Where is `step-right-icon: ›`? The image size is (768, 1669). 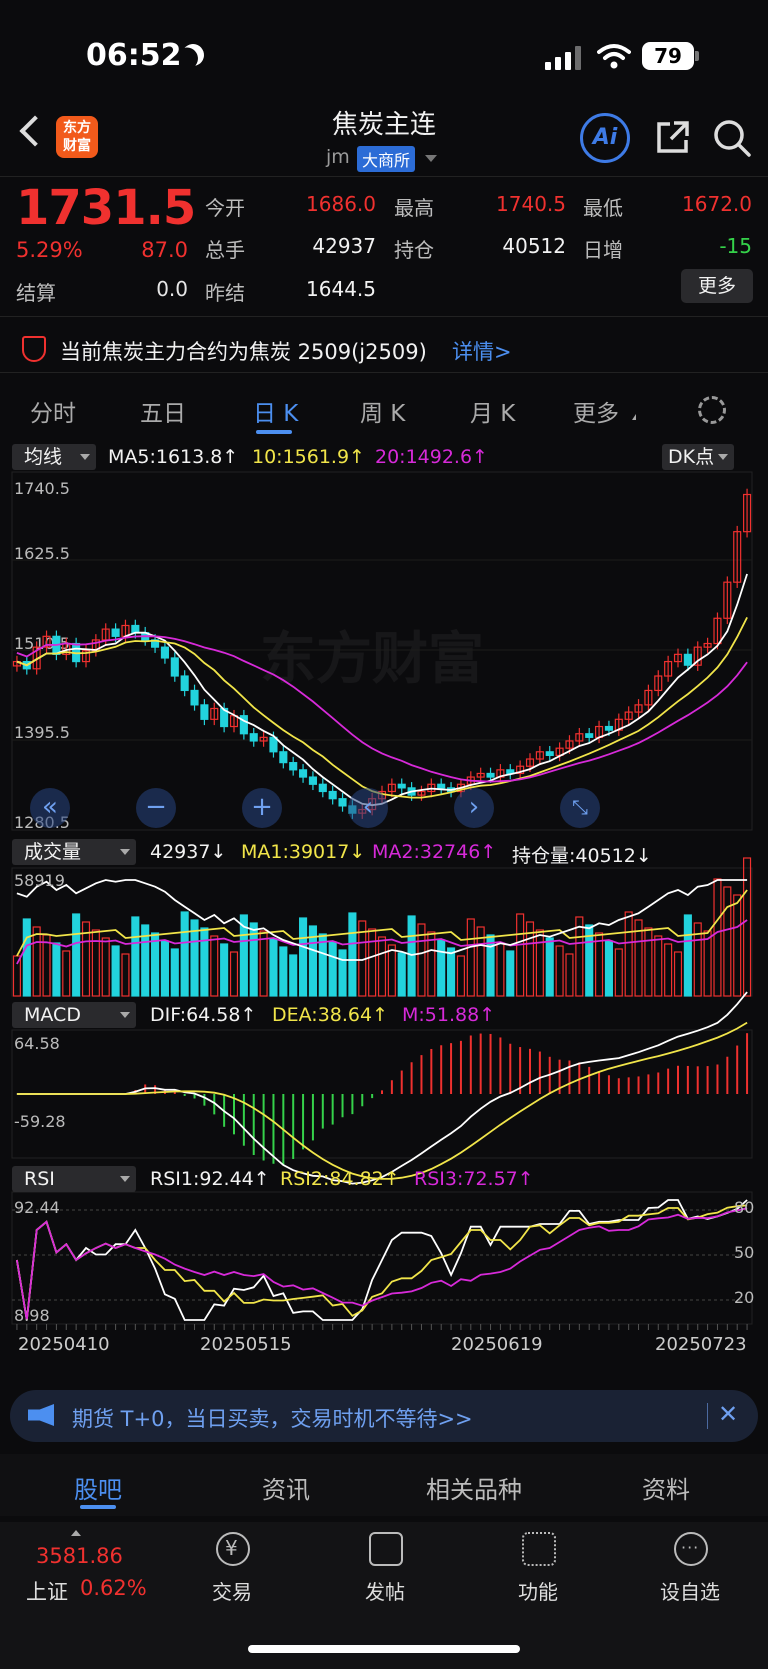 step-right-icon: › is located at coordinates (474, 808).